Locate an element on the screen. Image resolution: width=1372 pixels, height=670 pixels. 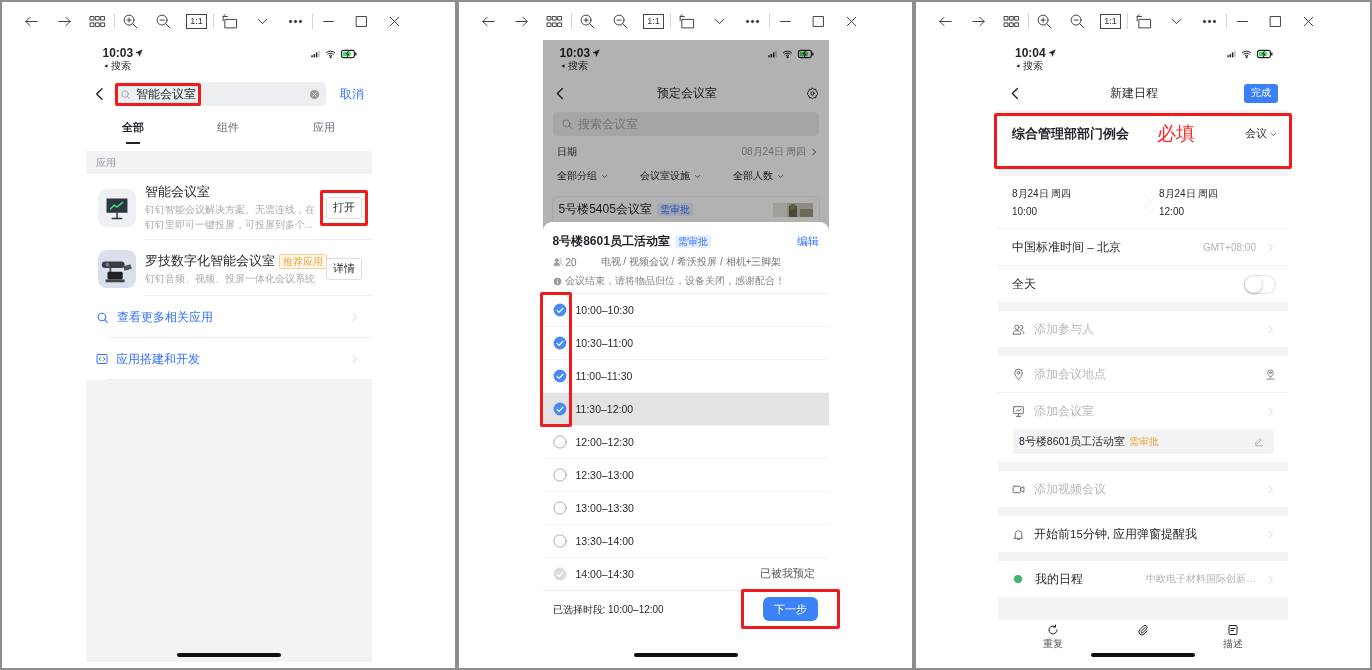
code-icon is located at coordinates (101, 359).